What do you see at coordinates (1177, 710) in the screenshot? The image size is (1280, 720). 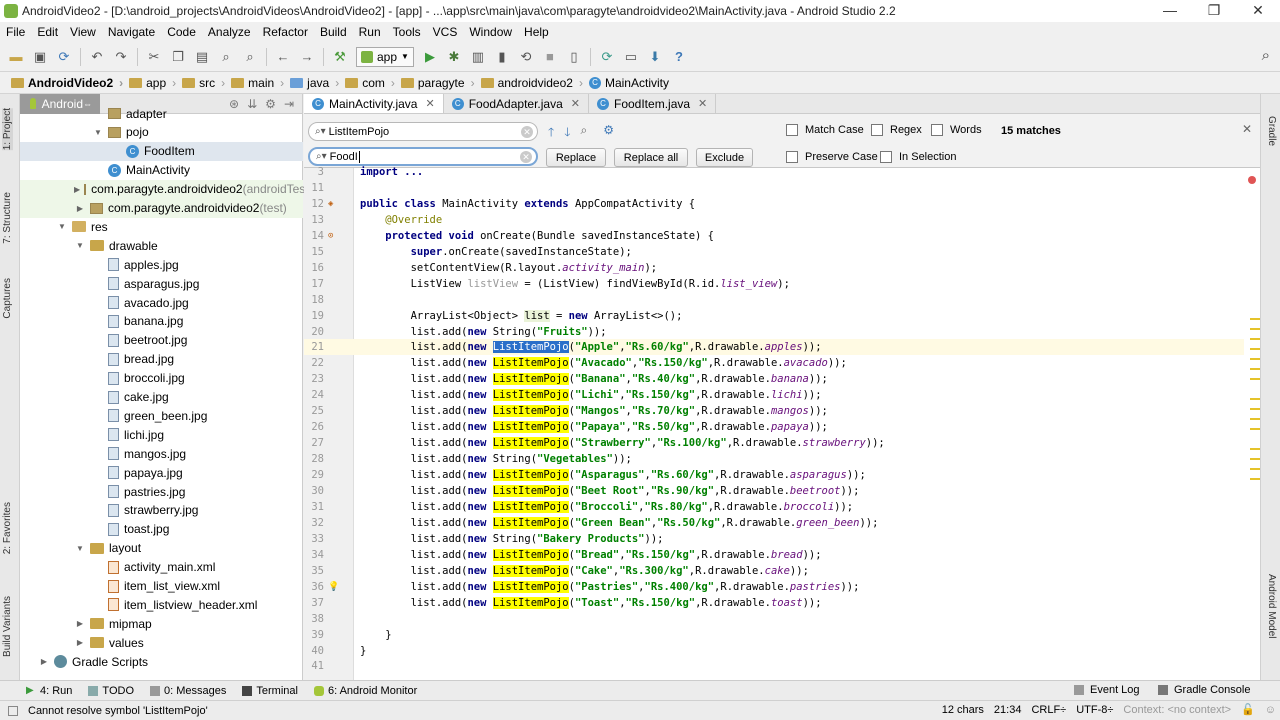 I see `context-indicator: Context: <no context>` at bounding box center [1177, 710].